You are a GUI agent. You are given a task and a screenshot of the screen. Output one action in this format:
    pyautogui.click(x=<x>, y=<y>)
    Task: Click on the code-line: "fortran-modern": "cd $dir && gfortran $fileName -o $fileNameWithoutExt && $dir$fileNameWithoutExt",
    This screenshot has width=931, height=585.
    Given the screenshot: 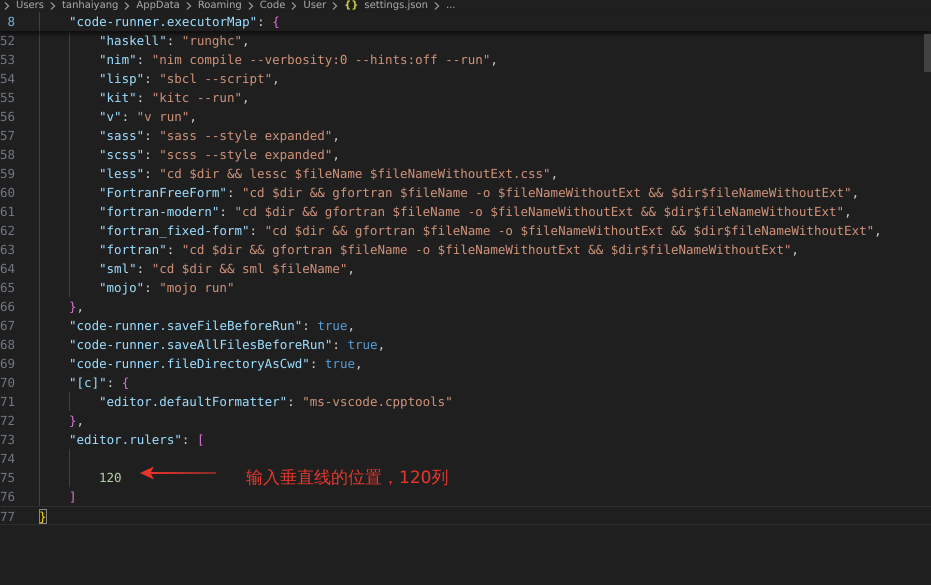 What is the action you would take?
    pyautogui.click(x=475, y=212)
    